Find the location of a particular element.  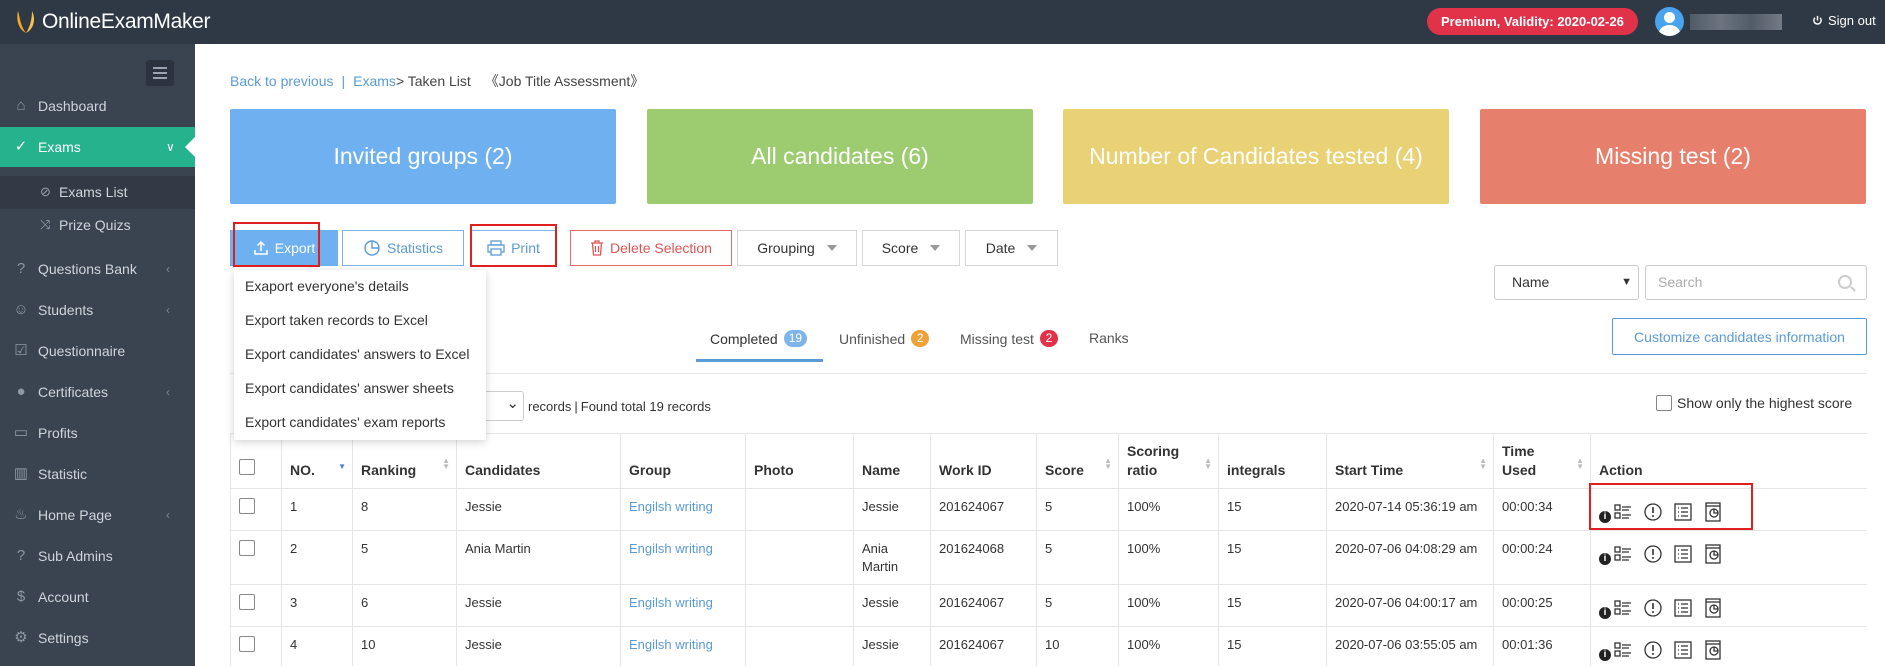

sidebar-item-students: ☺ Students ‹ is located at coordinates (97, 310).